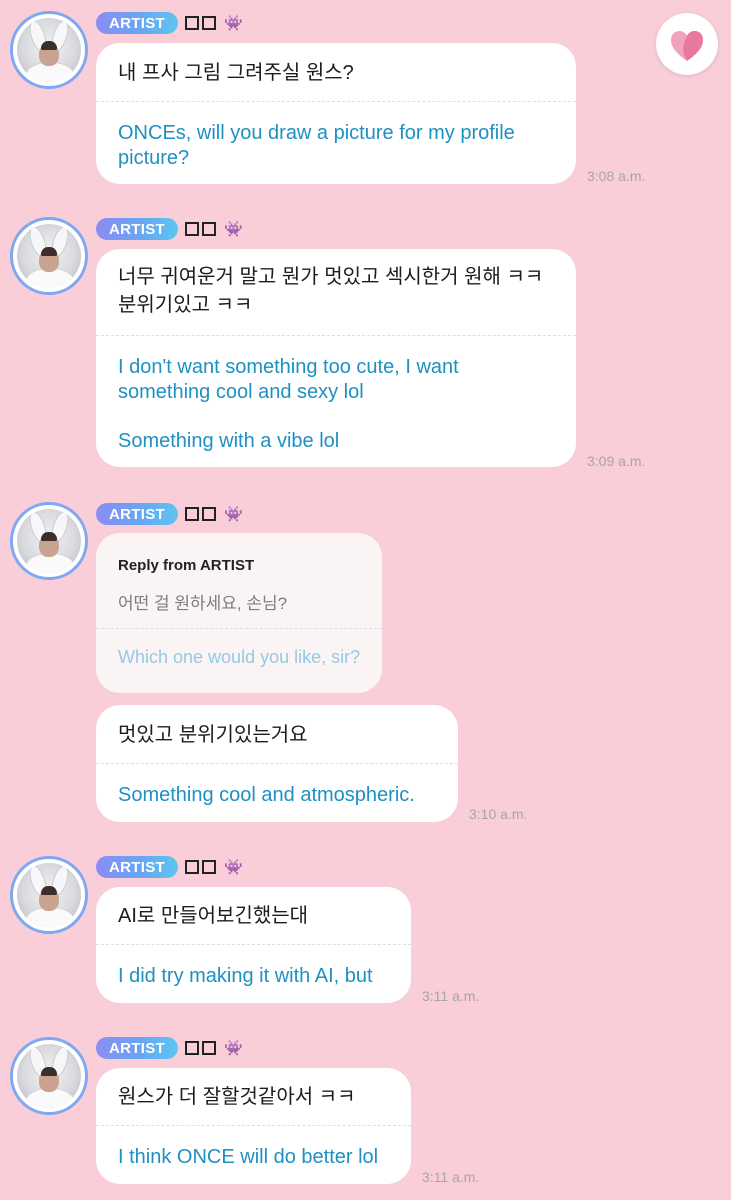 The width and height of the screenshot is (731, 1200). I want to click on message-korean: 원스가 더 잘할것같아서 ㅋㅋ, so click(237, 1097).